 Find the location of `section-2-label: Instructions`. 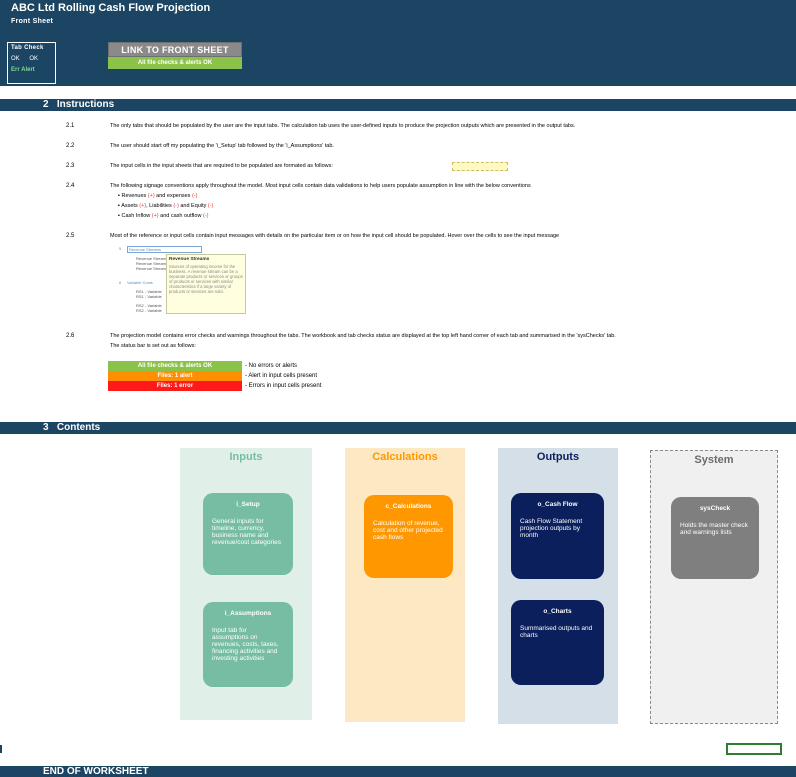

section-2-label: Instructions is located at coordinates (85, 104).